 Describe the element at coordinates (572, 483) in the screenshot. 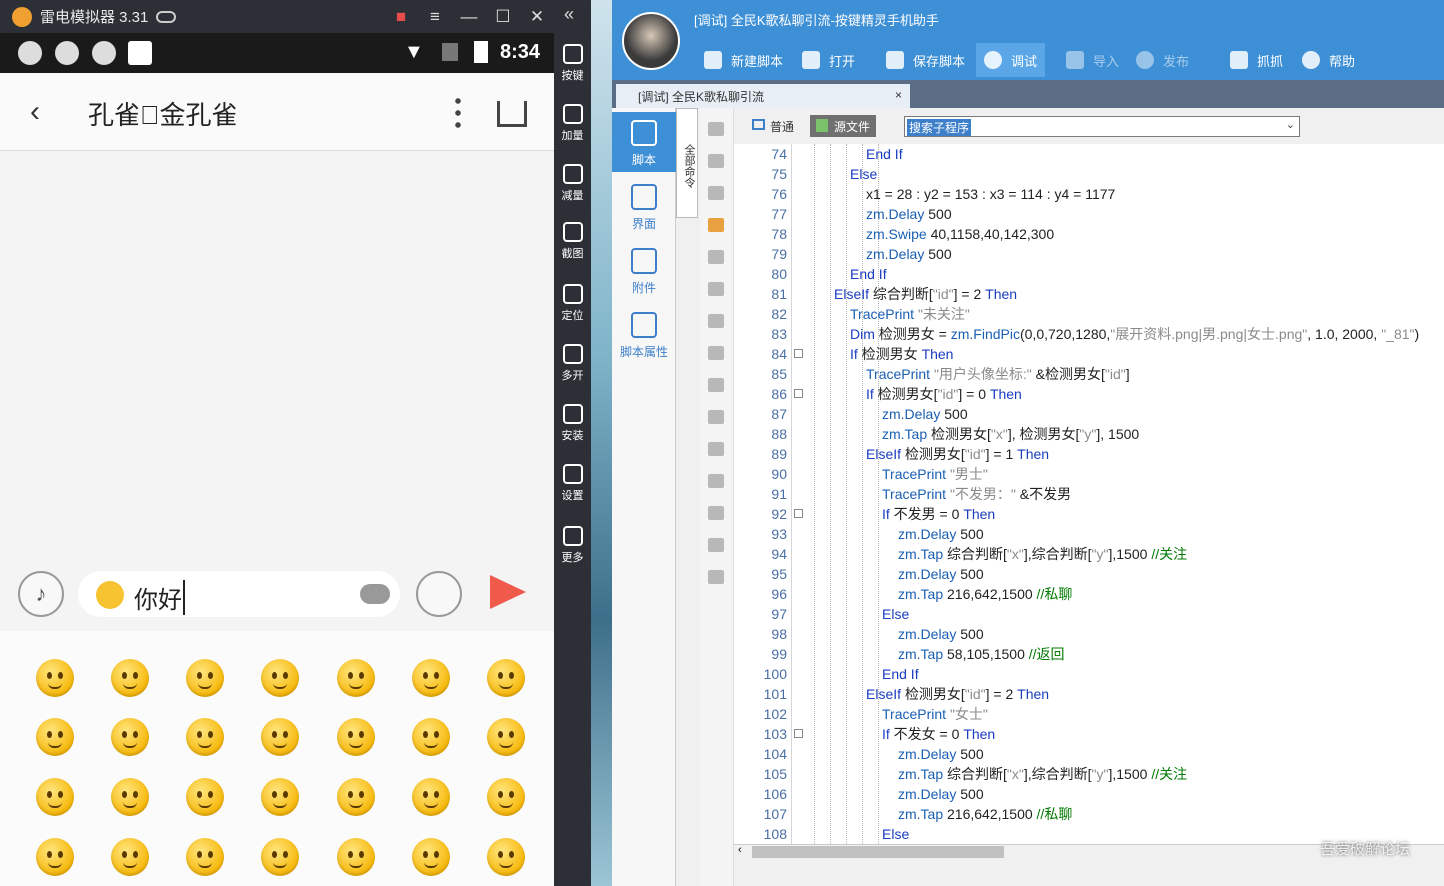

I see `sidebar-item-7: 设置` at that location.